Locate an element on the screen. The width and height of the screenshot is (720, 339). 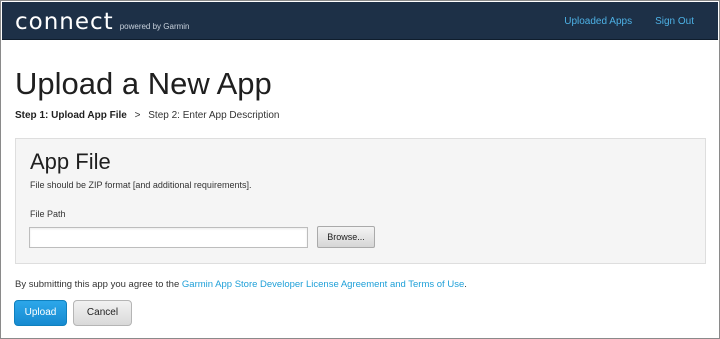
brand: connect powered by Garmin is located at coordinates (102, 22).